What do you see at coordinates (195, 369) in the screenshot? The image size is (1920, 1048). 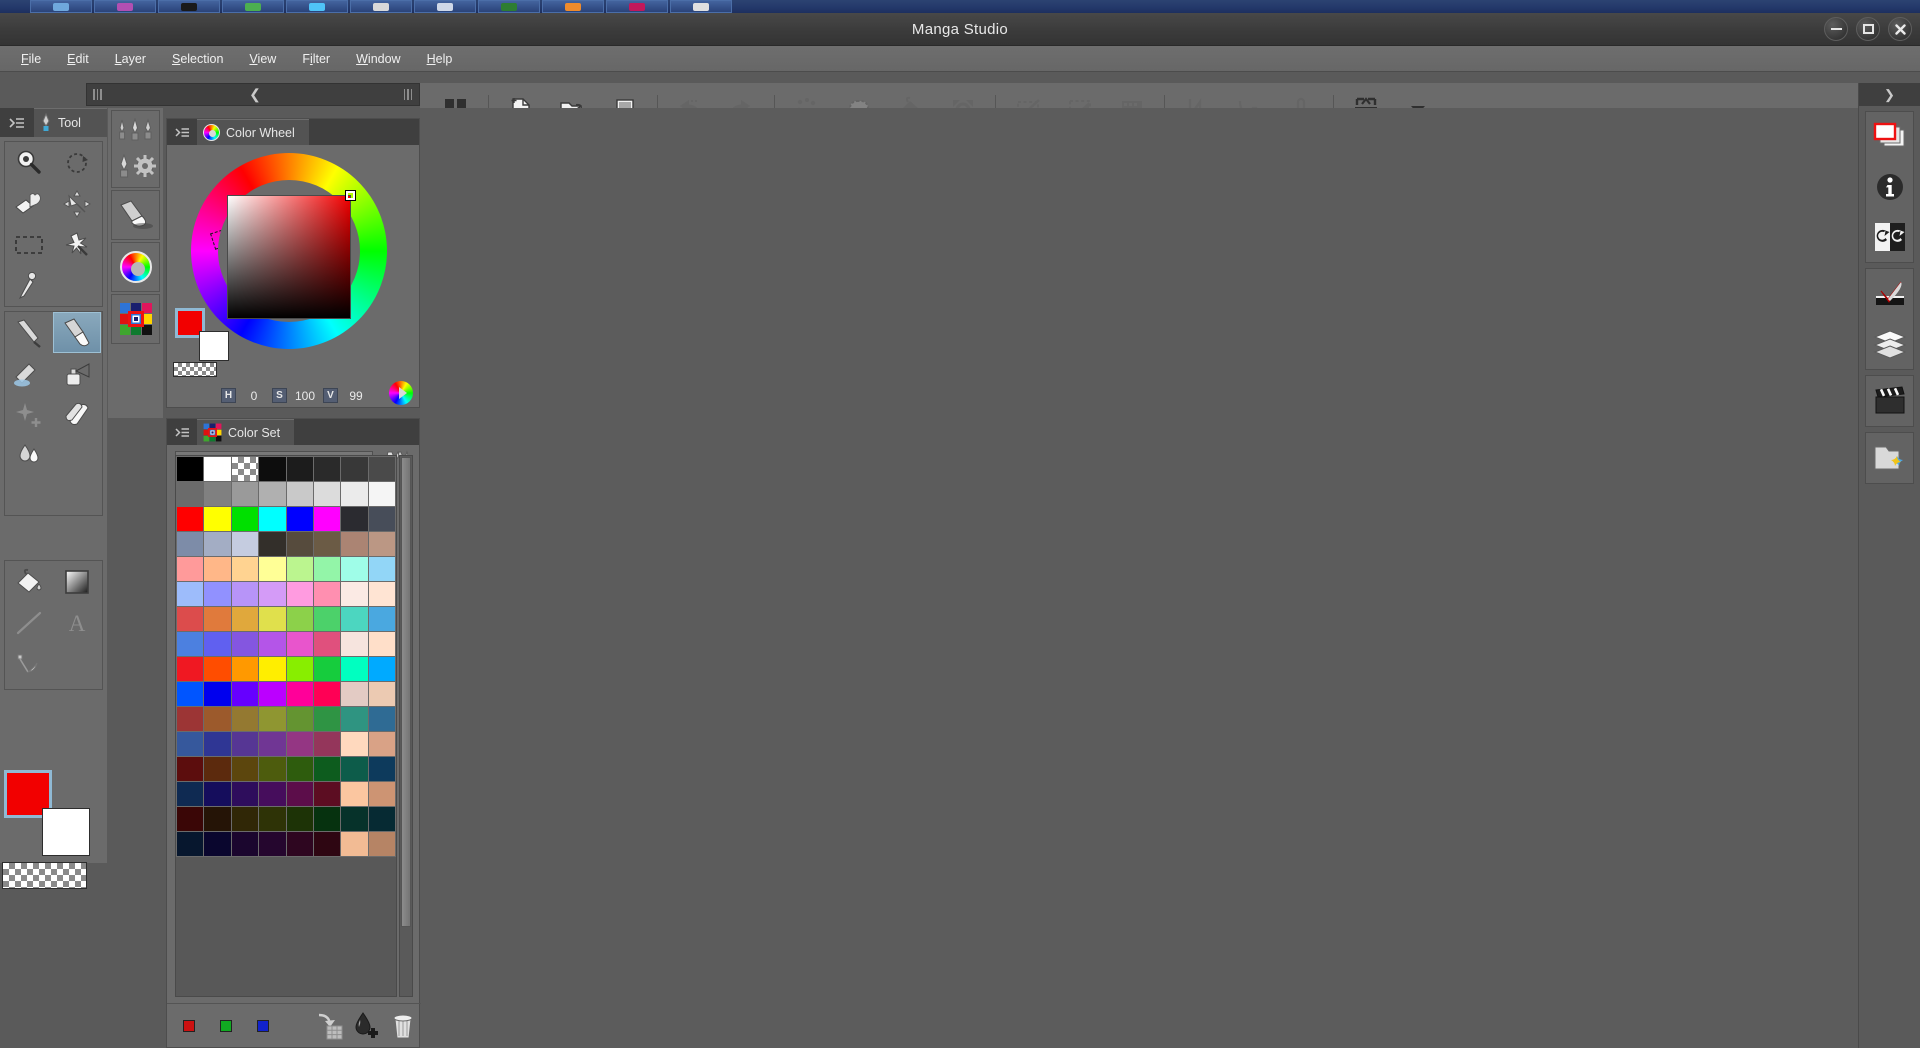 I see `transparent-color-chip-small` at bounding box center [195, 369].